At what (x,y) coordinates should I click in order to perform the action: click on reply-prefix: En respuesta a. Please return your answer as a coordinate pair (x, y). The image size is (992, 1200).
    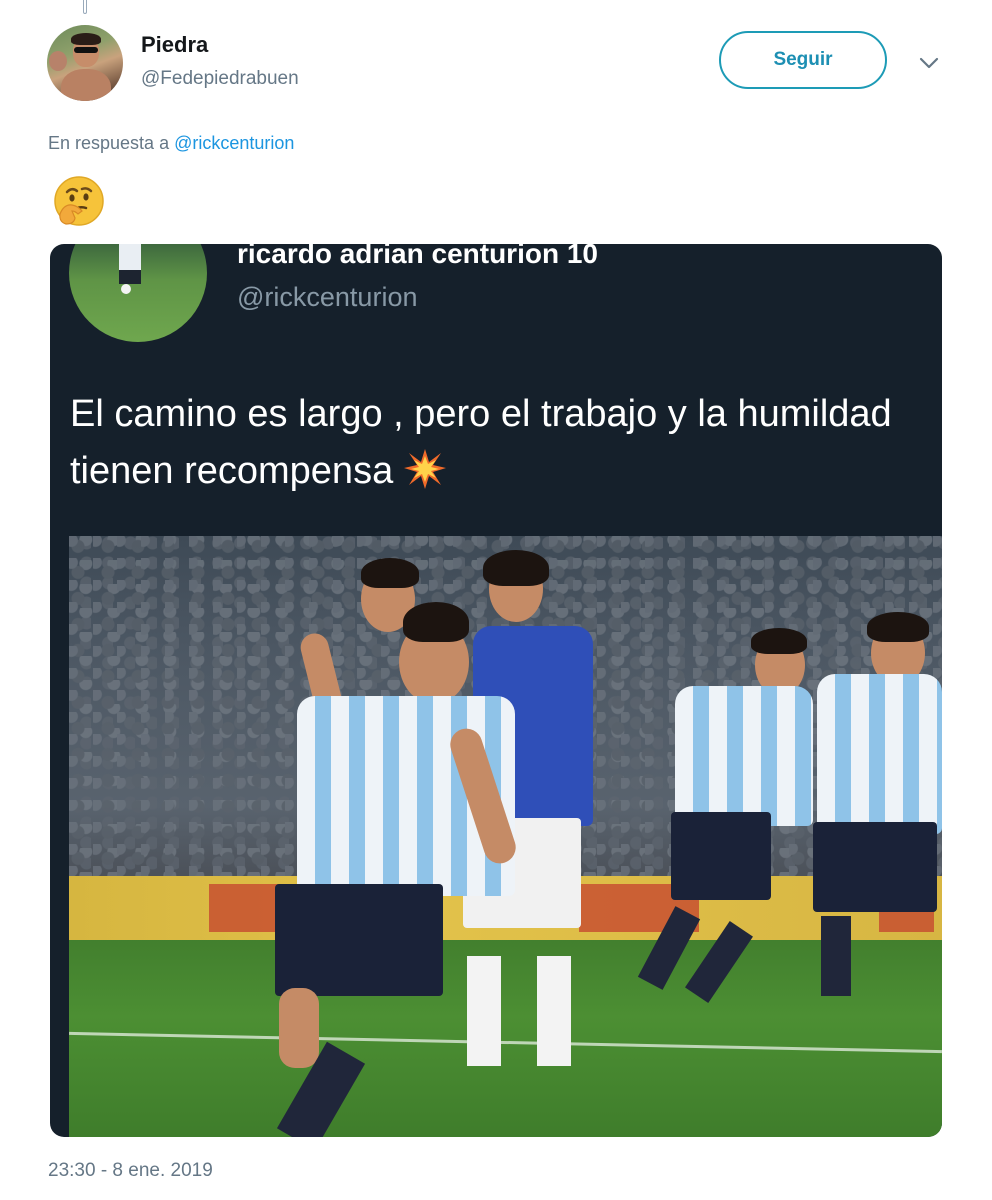
    Looking at the image, I should click on (109, 143).